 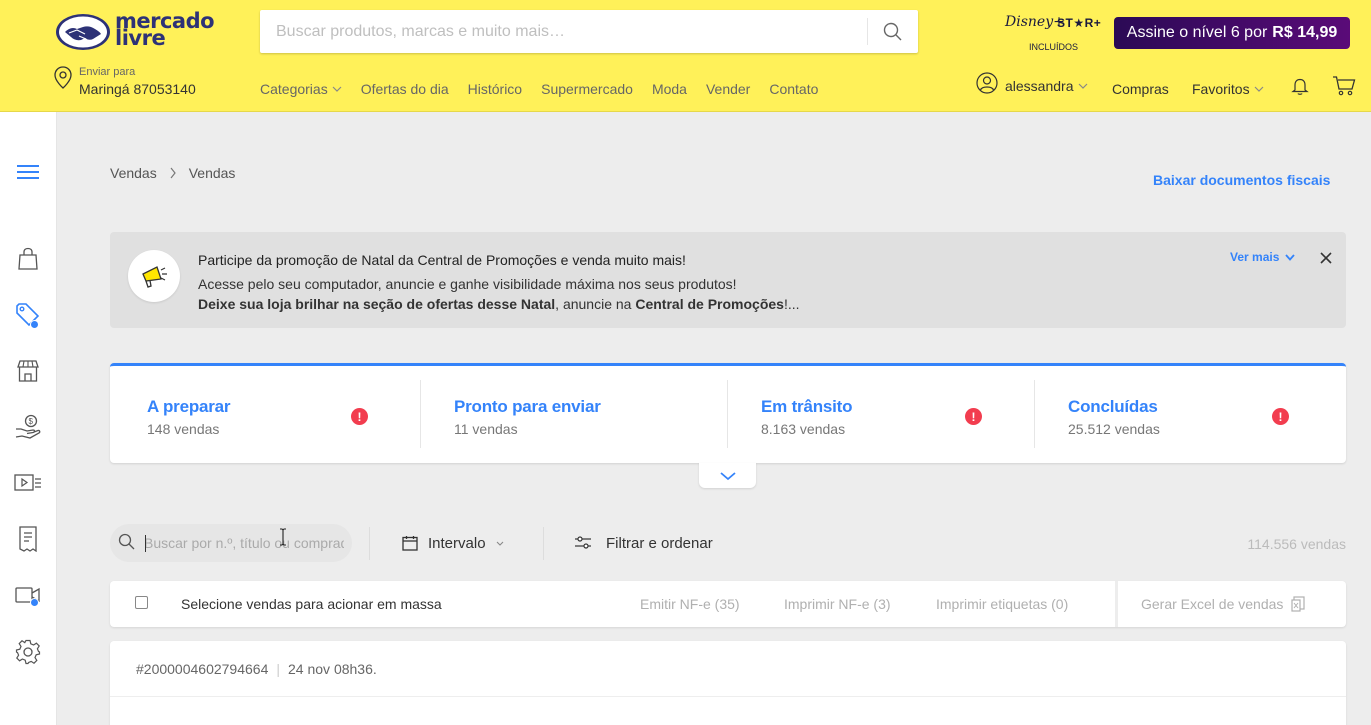 I want to click on mercado-livre-logo: mercado livre, so click(x=135, y=31).